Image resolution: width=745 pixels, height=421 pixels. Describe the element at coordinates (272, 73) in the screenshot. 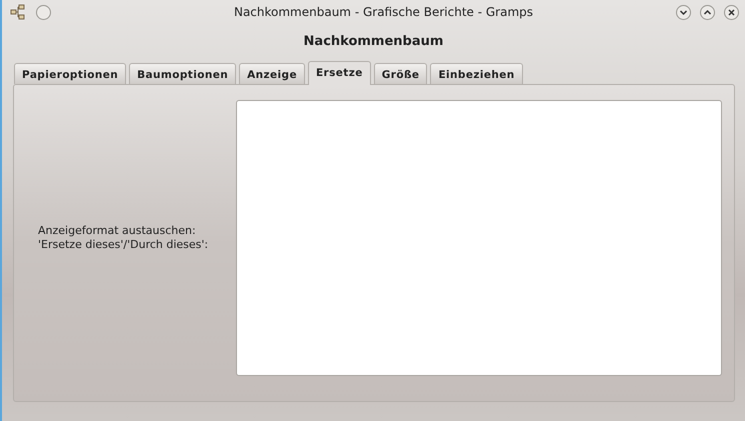

I see `tab: Anzeige` at that location.